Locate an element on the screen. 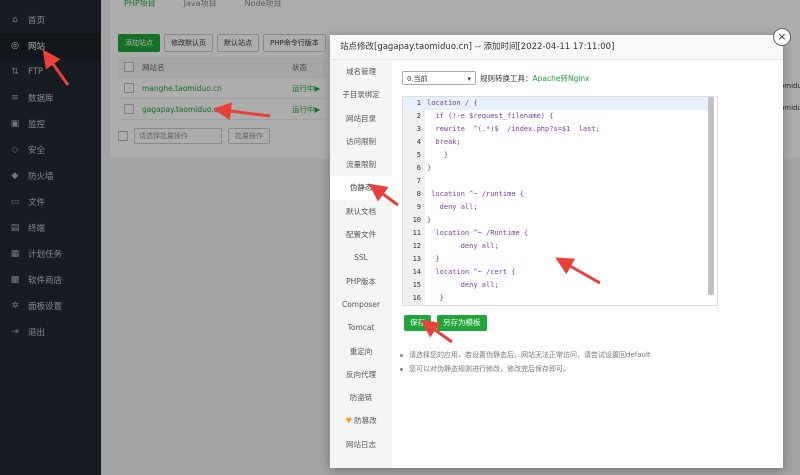 The height and width of the screenshot is (475, 800). save-as-template-button: 另存为模板 is located at coordinates (462, 323).